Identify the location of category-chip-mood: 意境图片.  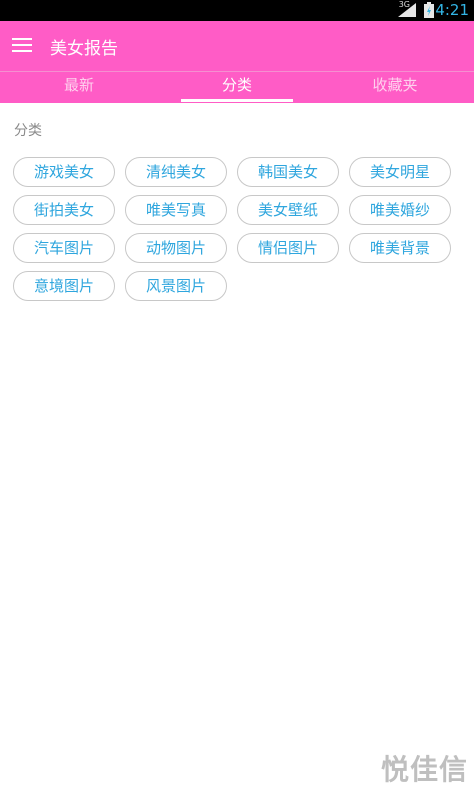
(64, 286).